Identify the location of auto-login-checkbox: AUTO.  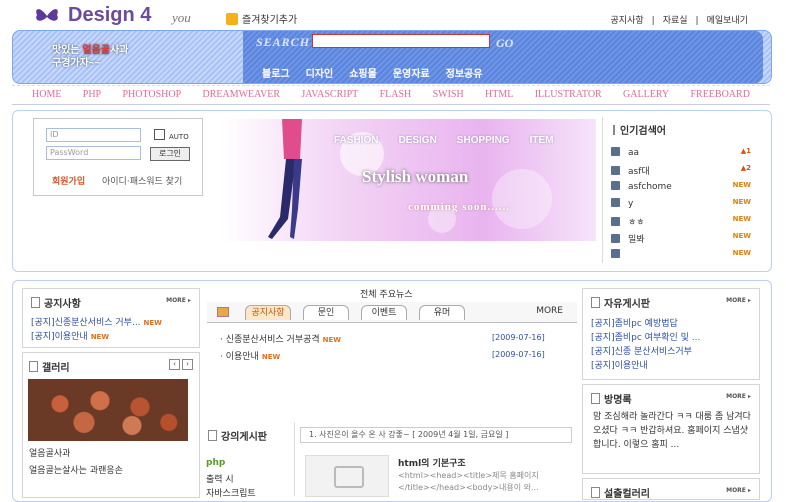
(171, 135).